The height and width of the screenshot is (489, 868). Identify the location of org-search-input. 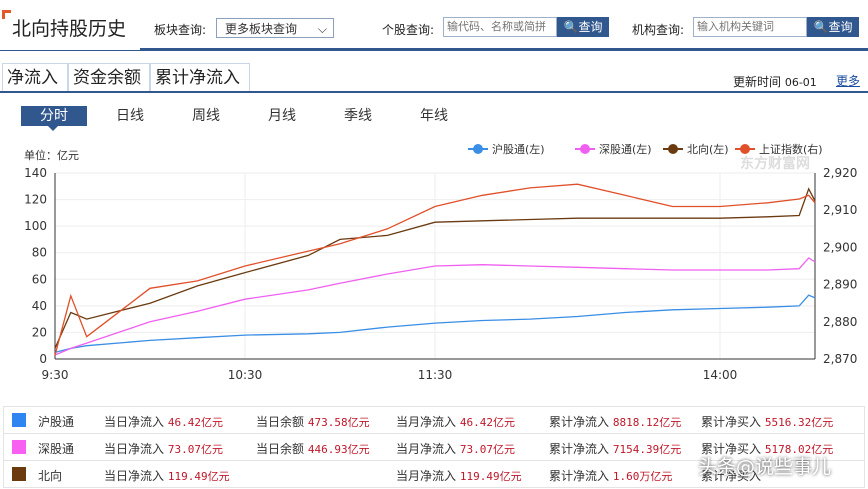
(750, 27).